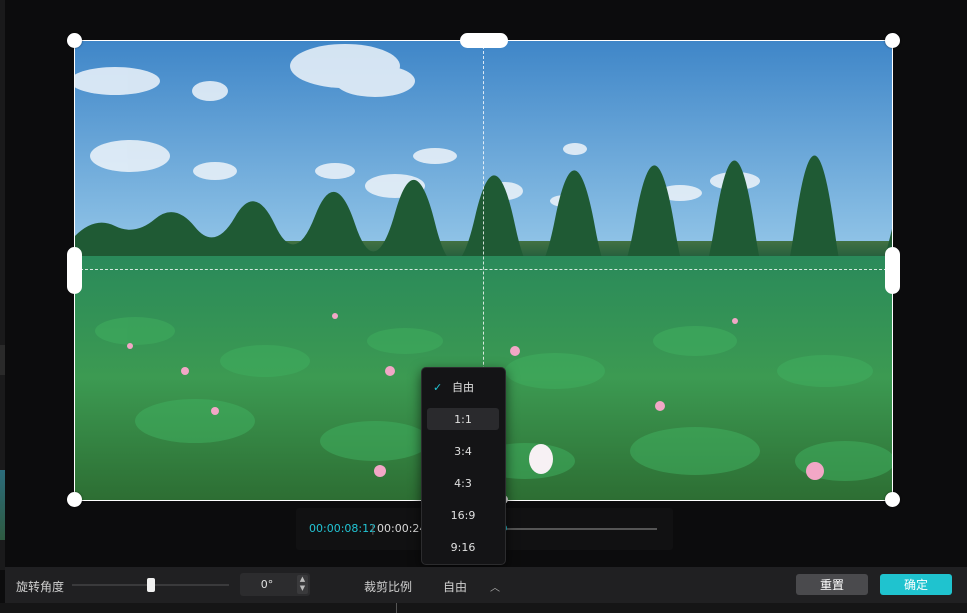 Image resolution: width=967 pixels, height=613 pixels. I want to click on crop-ratio-option-label: 4:3, so click(463, 483).